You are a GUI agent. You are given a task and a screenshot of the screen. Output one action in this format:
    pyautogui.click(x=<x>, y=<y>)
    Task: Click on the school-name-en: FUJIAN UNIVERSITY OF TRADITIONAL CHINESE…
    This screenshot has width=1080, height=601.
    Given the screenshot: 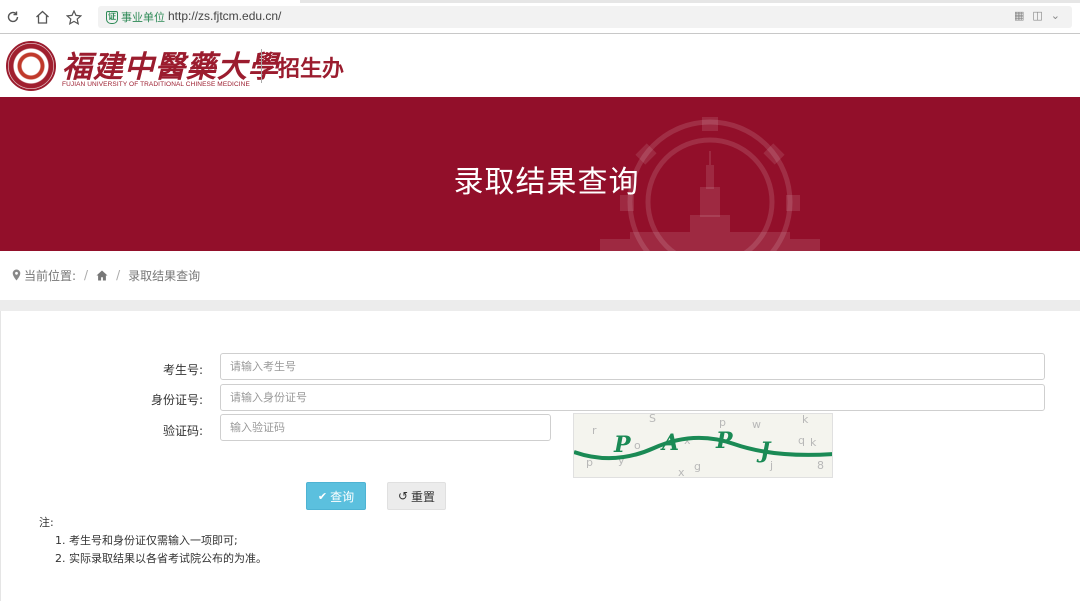 What is the action you would take?
    pyautogui.click(x=156, y=84)
    